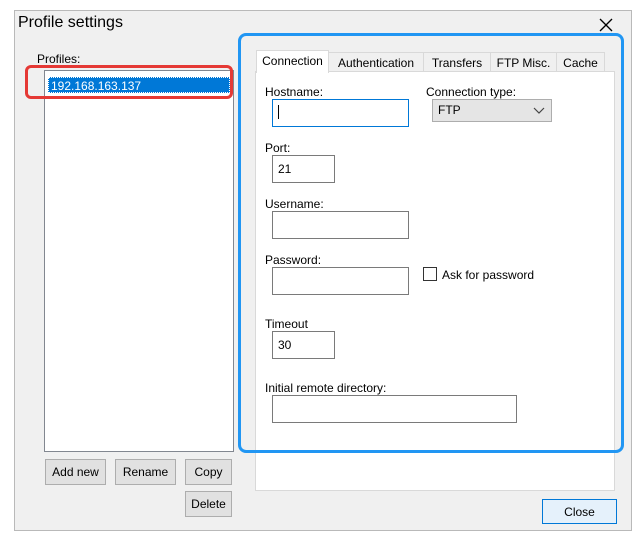  I want to click on window-title: Profile settings, so click(70, 22).